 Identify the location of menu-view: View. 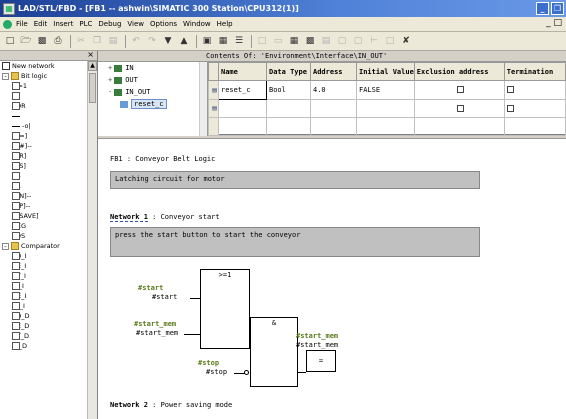
(135, 24).